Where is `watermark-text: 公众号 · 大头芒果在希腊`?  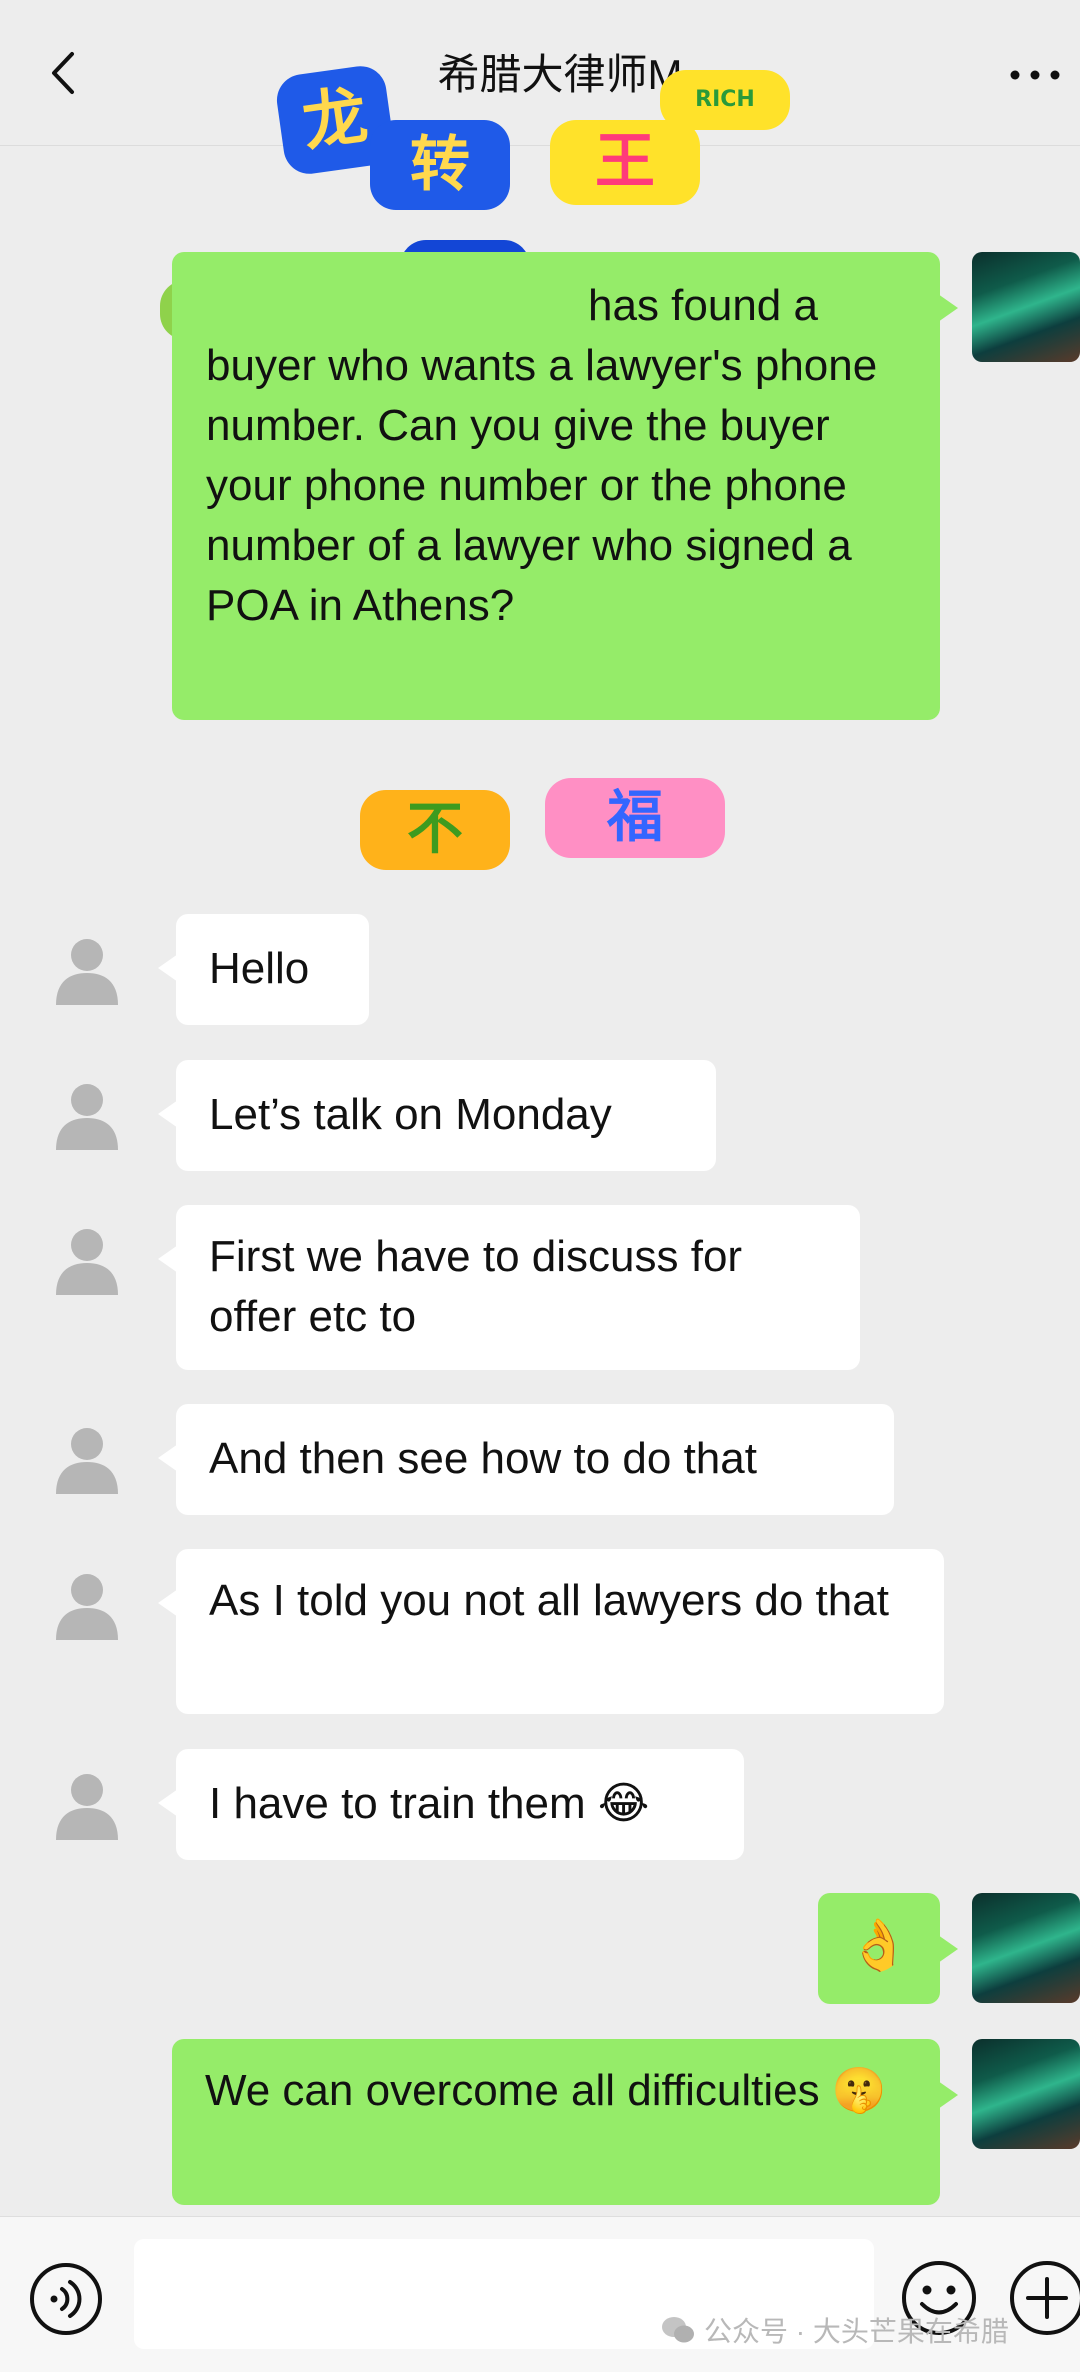
watermark-text: 公众号 · 大头芒果在希腊 is located at coordinates (856, 2331).